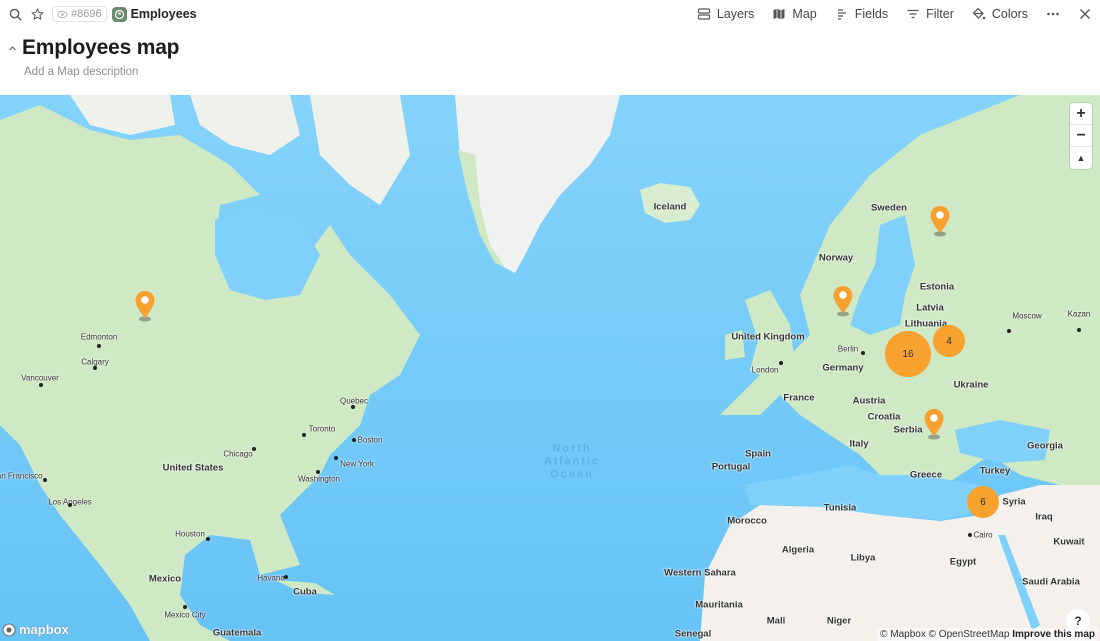  What do you see at coordinates (164, 14) in the screenshot?
I see `database-name: Employees` at bounding box center [164, 14].